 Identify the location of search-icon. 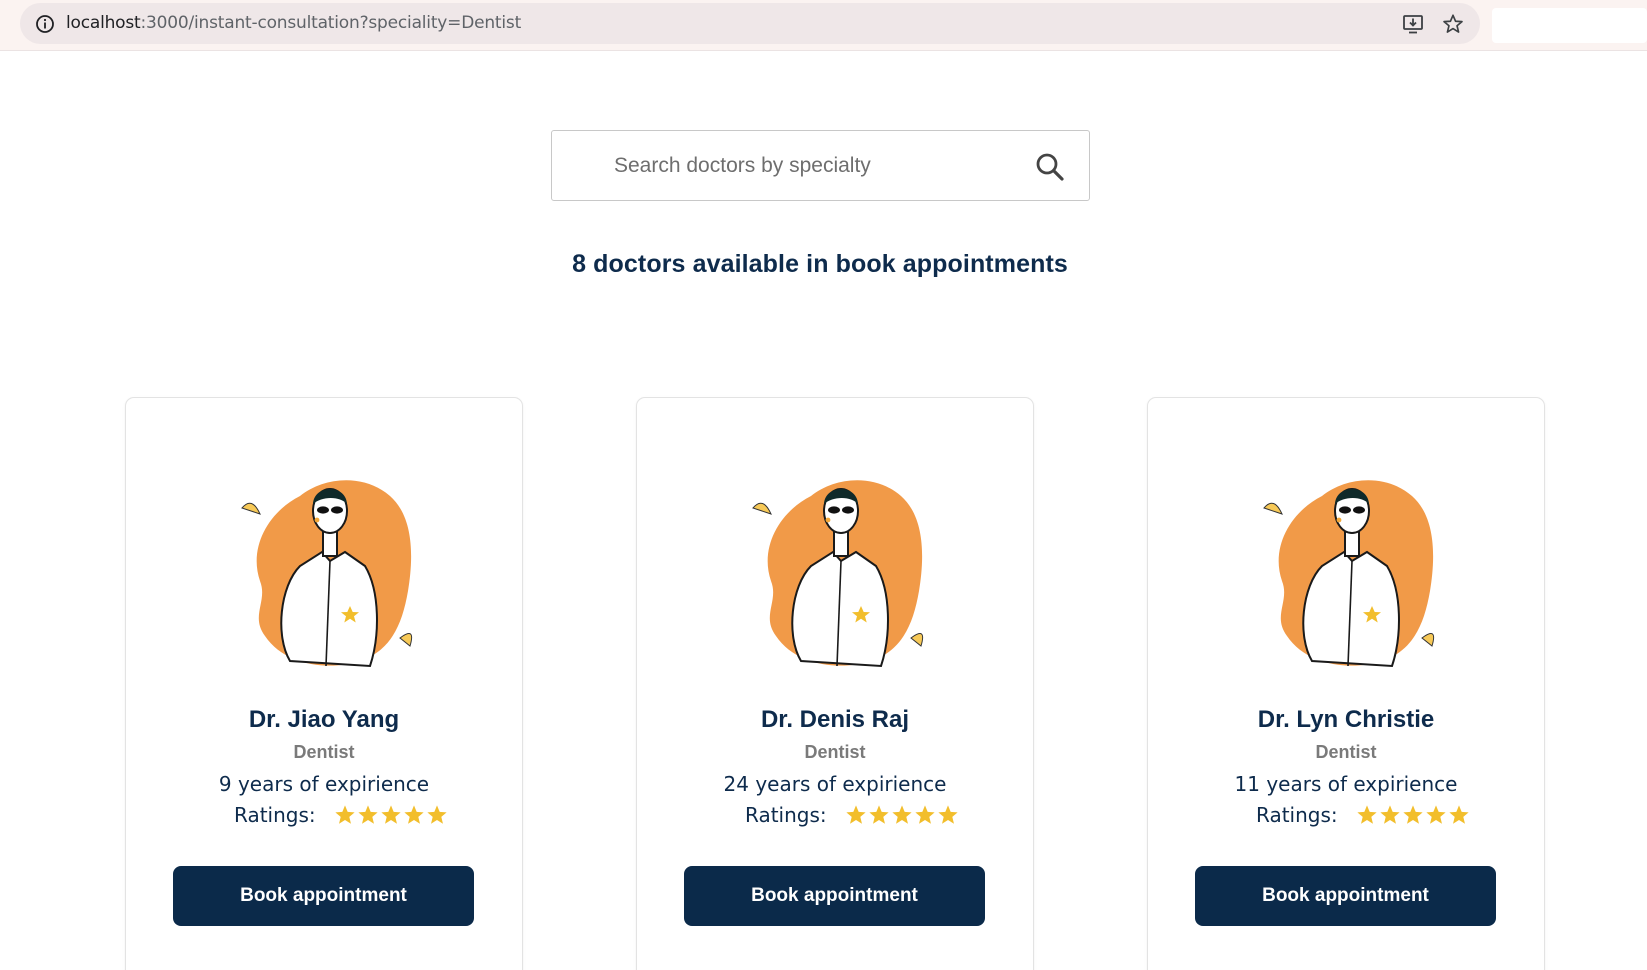
(1050, 167).